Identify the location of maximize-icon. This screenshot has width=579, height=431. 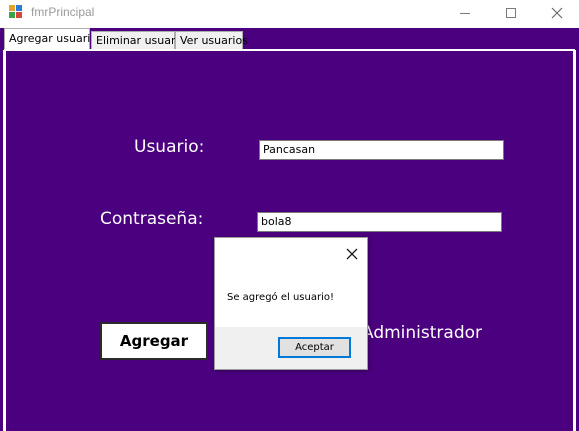
(511, 13).